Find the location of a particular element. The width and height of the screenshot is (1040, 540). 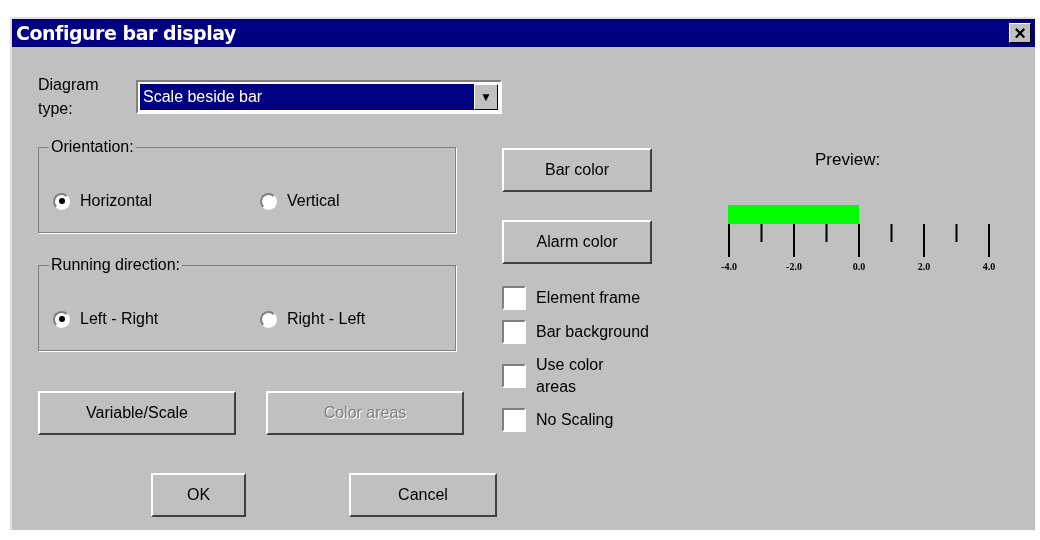

scale-label: -4.0 is located at coordinates (729, 266).